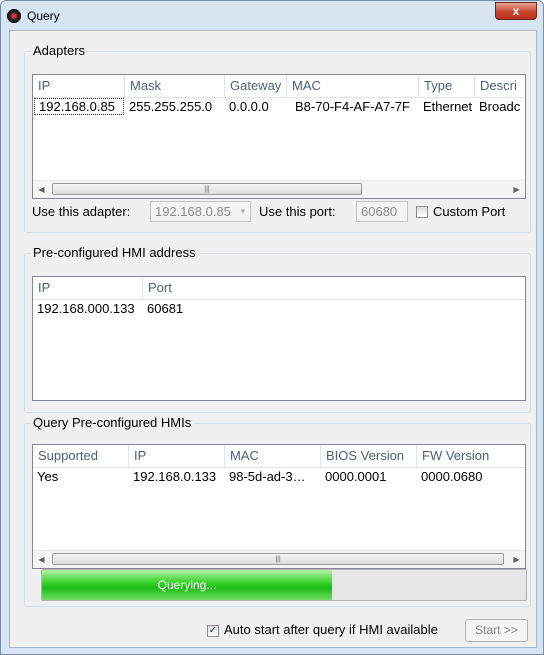 This screenshot has height=655, width=544. What do you see at coordinates (171, 106) in the screenshot?
I see `adapter-mask: 255.255.255.0` at bounding box center [171, 106].